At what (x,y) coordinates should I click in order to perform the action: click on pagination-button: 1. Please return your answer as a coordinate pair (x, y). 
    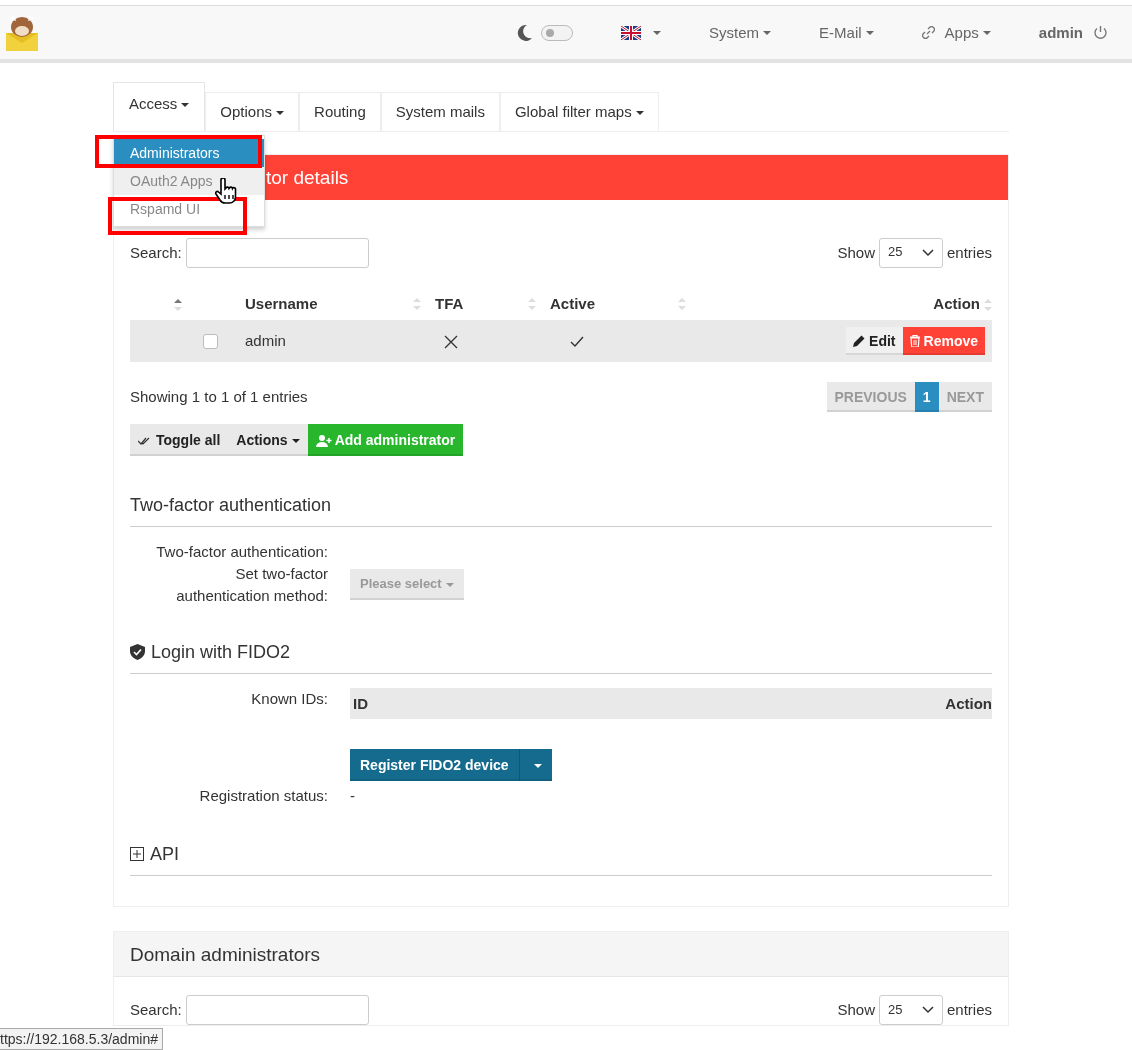
    Looking at the image, I should click on (926, 397).